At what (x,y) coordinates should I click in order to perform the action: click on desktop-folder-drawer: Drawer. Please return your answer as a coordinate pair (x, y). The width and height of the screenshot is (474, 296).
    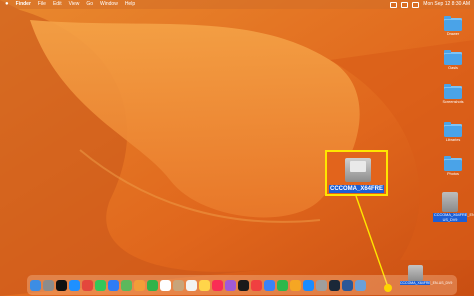
    Looking at the image, I should click on (453, 26).